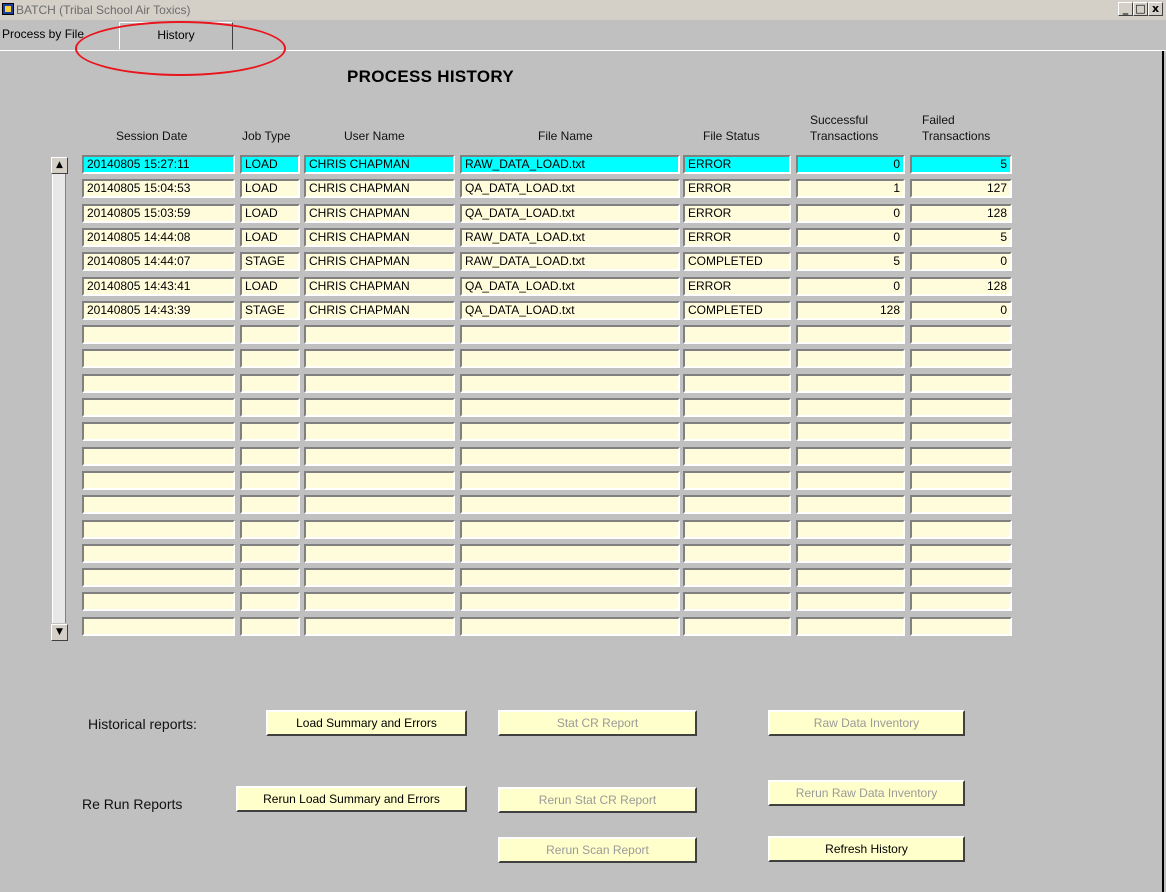  I want to click on rerun-scan-report-button: Rerun Scan Report, so click(597, 850).